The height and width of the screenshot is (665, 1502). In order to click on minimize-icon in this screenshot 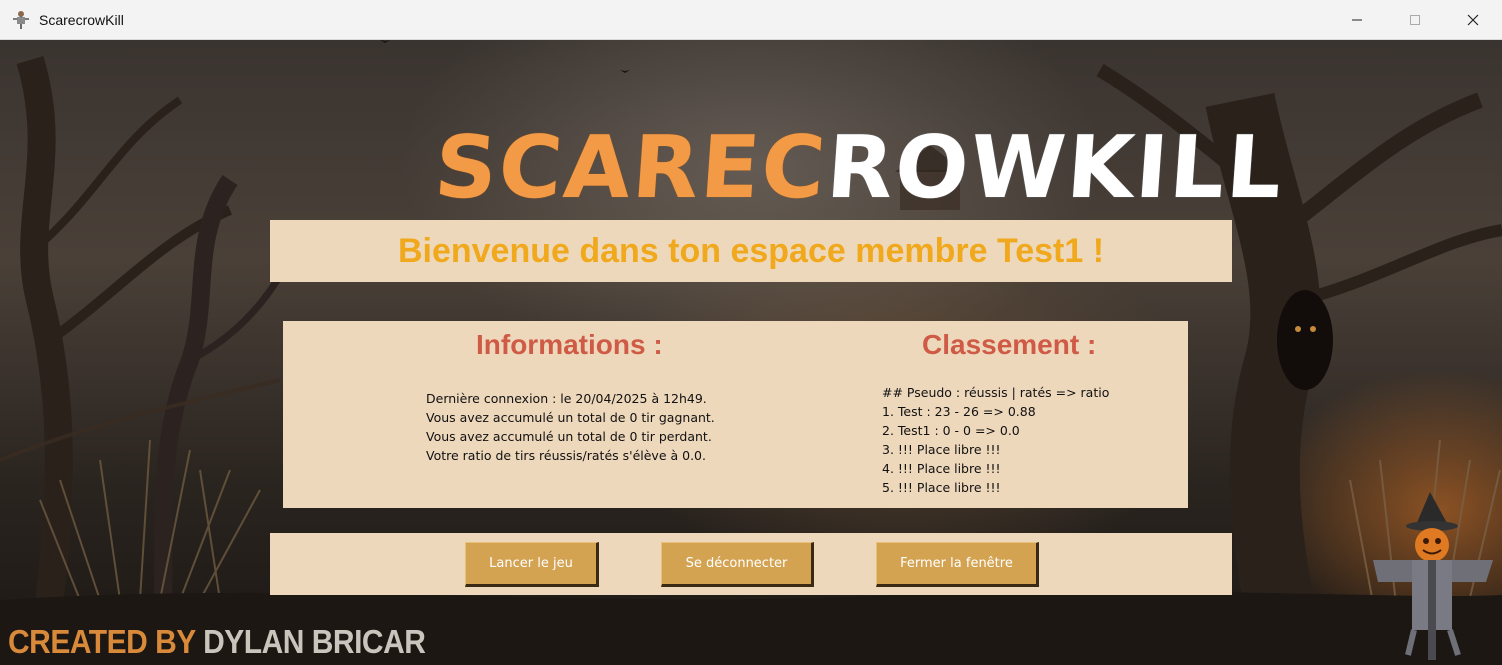, I will do `click(1357, 20)`.